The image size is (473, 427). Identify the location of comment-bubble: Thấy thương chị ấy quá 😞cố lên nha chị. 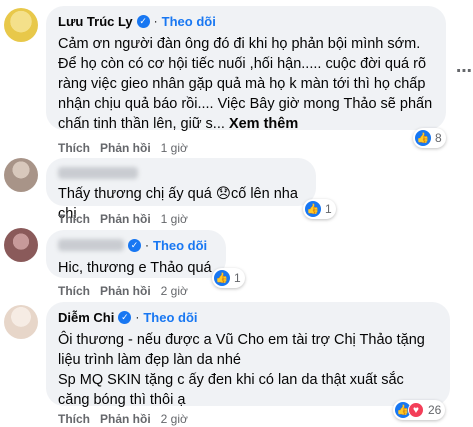
(181, 190).